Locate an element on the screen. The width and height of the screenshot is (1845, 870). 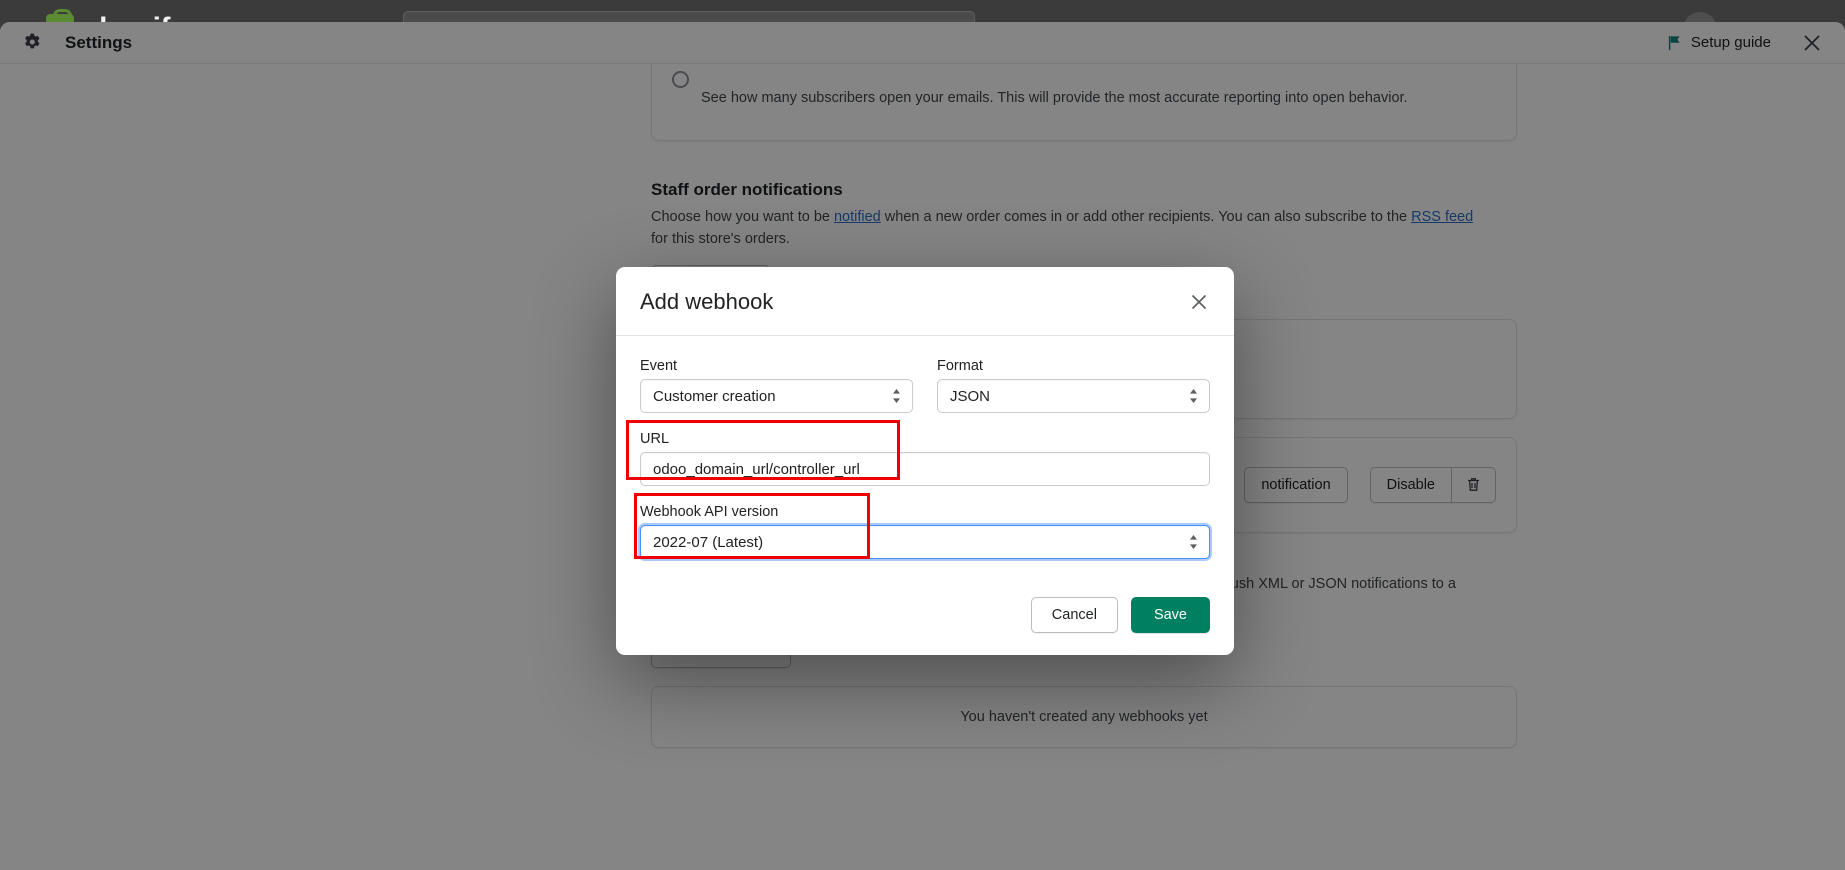
event-select: Customer creation is located at coordinates (776, 396).